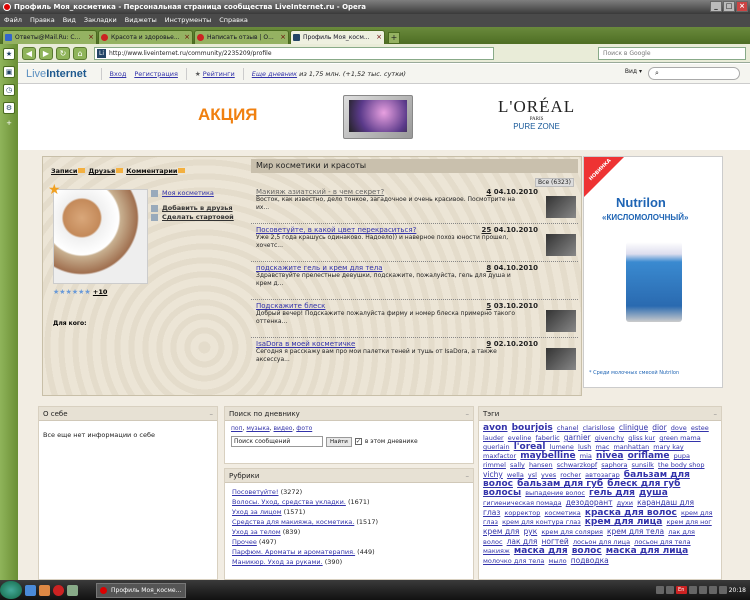 The height and width of the screenshot is (600, 750). What do you see at coordinates (319, 268) in the screenshot?
I see `post-title: подскажите гель и крем для тела` at bounding box center [319, 268].